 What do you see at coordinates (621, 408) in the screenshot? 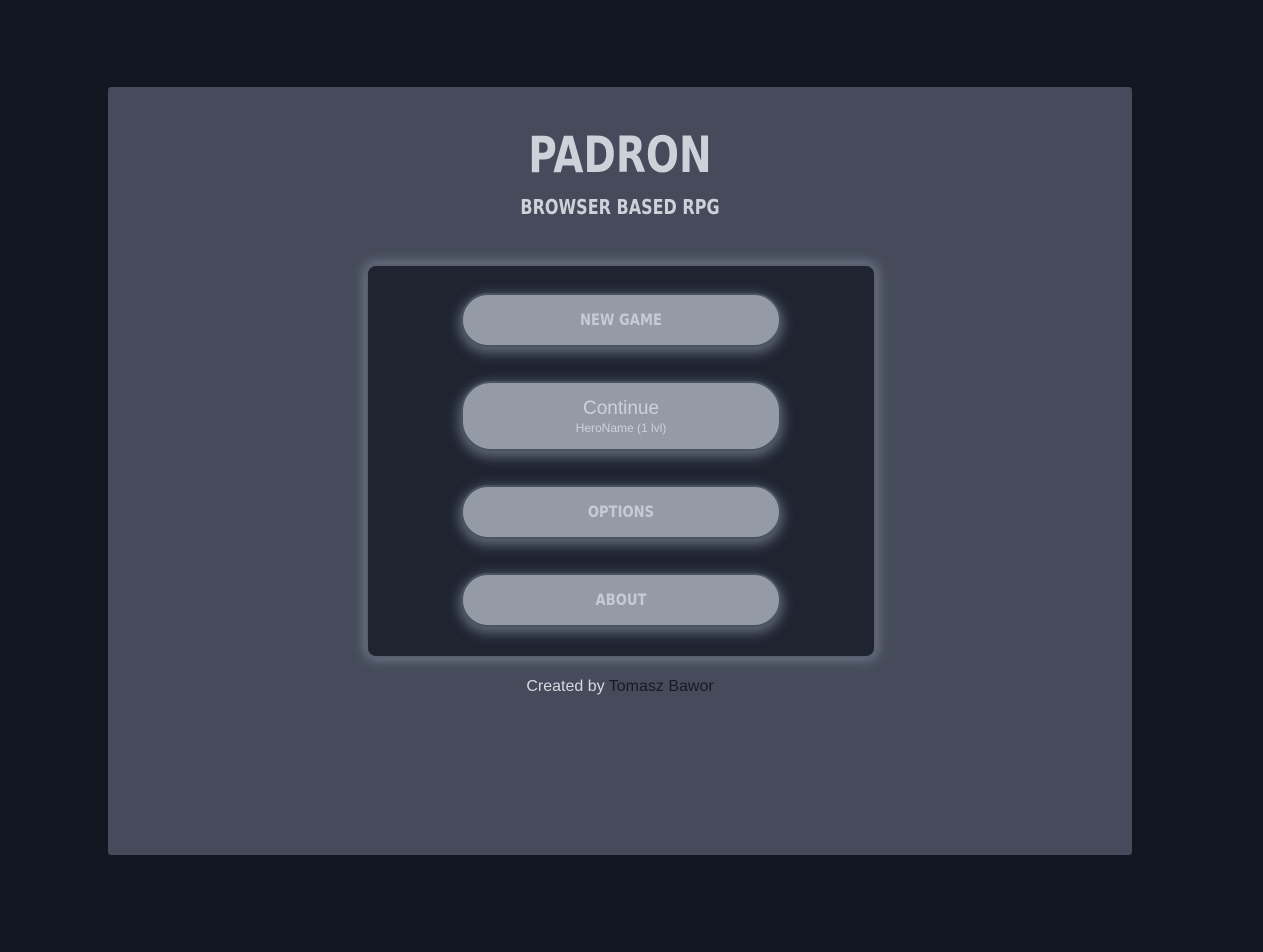
I see `continue-label: Continue` at bounding box center [621, 408].